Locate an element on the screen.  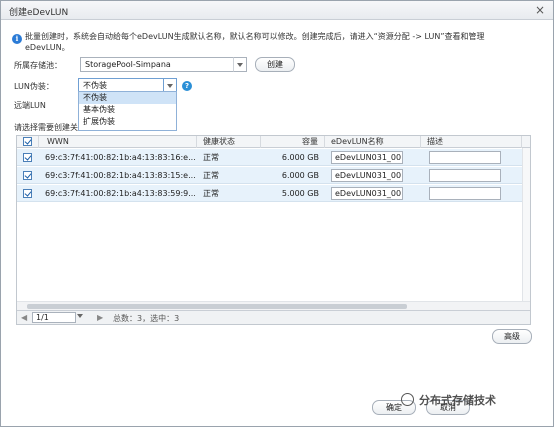
pool-select: StoragePool-Simpana is located at coordinates (157, 64).